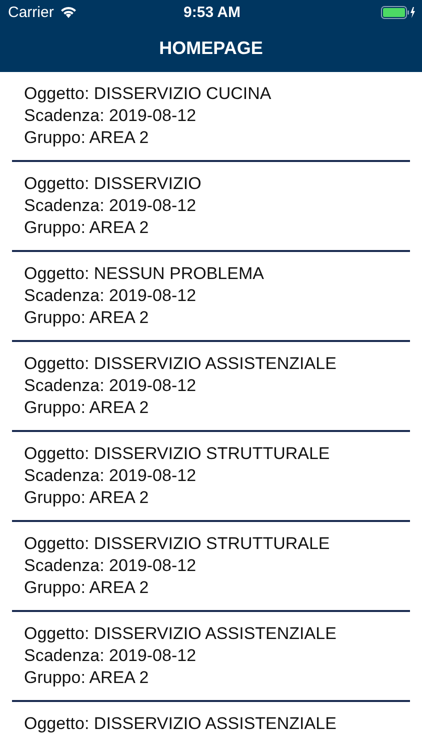 The height and width of the screenshot is (750, 422). I want to click on subject-text: Oggetto: NESSUN PROBLEMA, so click(144, 274).